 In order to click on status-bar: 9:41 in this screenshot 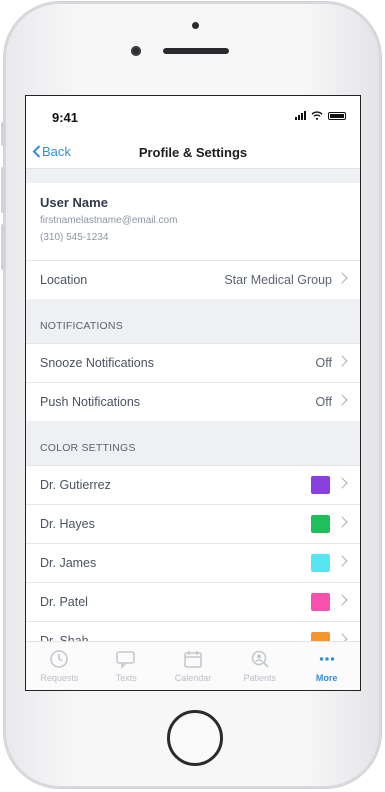, I will do `click(193, 116)`.